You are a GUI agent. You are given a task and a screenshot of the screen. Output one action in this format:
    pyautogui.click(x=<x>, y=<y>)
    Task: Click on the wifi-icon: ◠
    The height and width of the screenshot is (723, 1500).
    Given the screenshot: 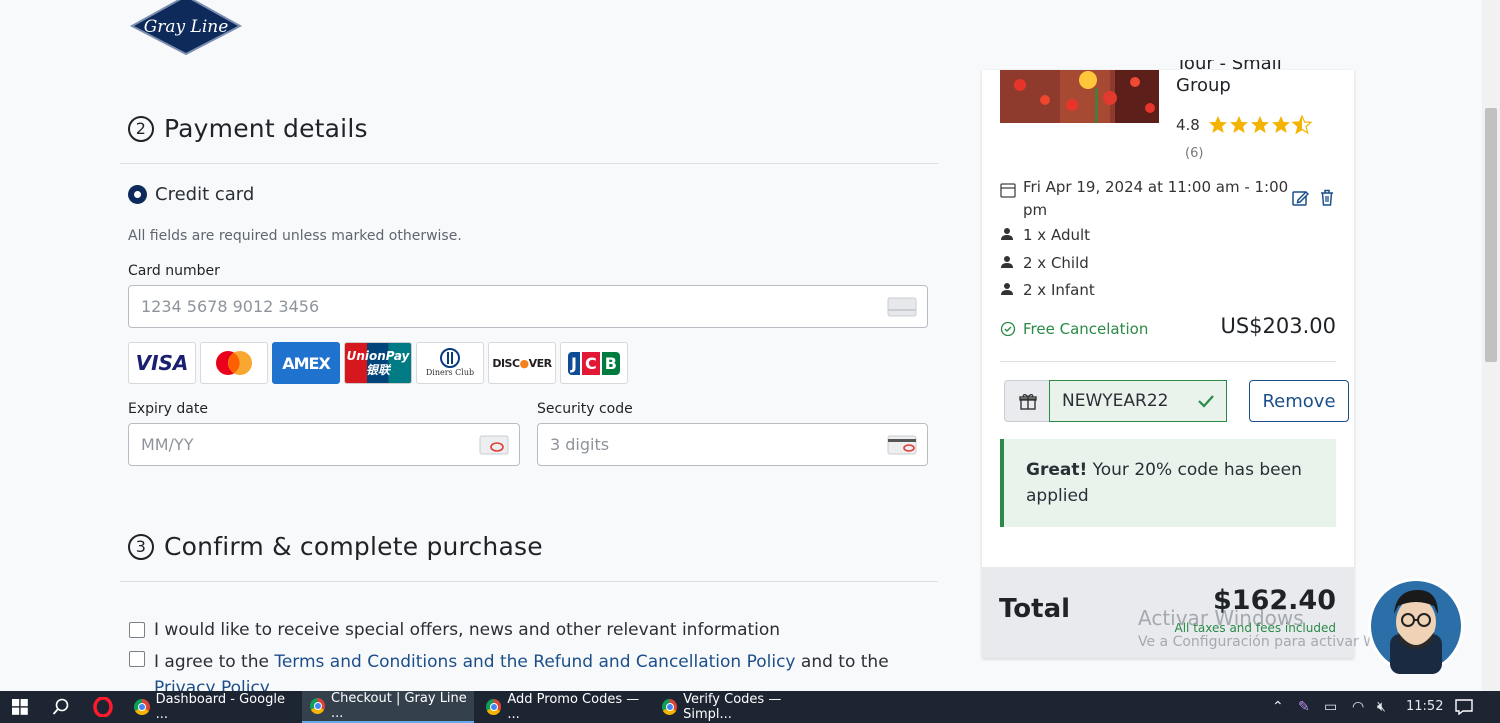 What is the action you would take?
    pyautogui.click(x=1358, y=707)
    